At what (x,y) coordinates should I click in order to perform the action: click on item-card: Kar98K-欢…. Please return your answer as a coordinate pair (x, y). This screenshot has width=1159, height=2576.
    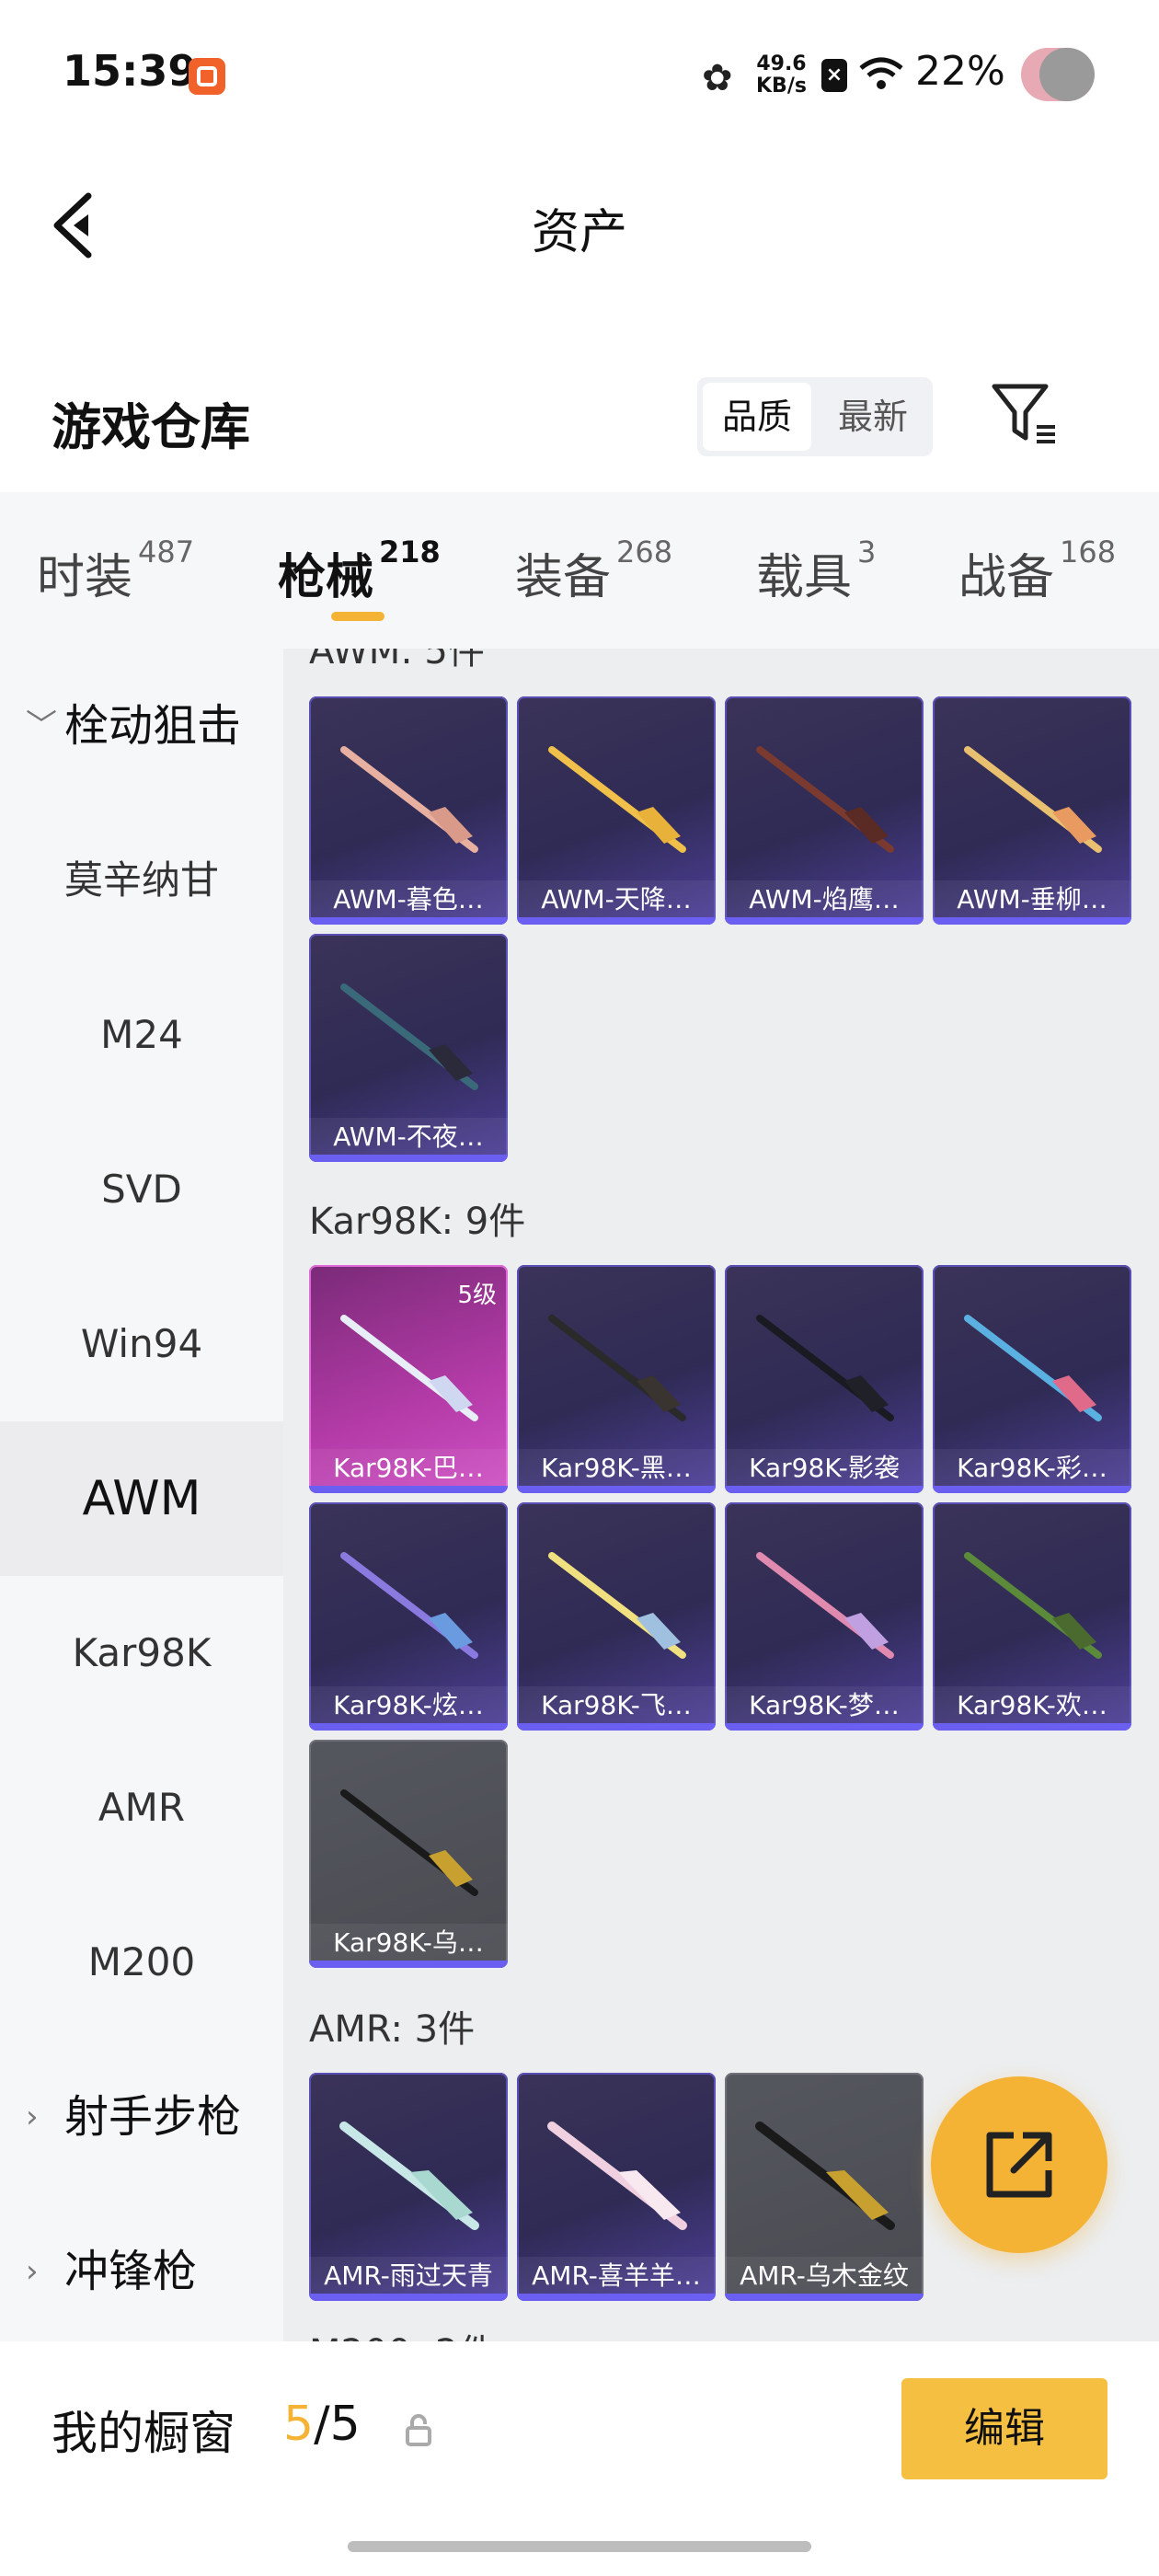
    Looking at the image, I should click on (1032, 1616).